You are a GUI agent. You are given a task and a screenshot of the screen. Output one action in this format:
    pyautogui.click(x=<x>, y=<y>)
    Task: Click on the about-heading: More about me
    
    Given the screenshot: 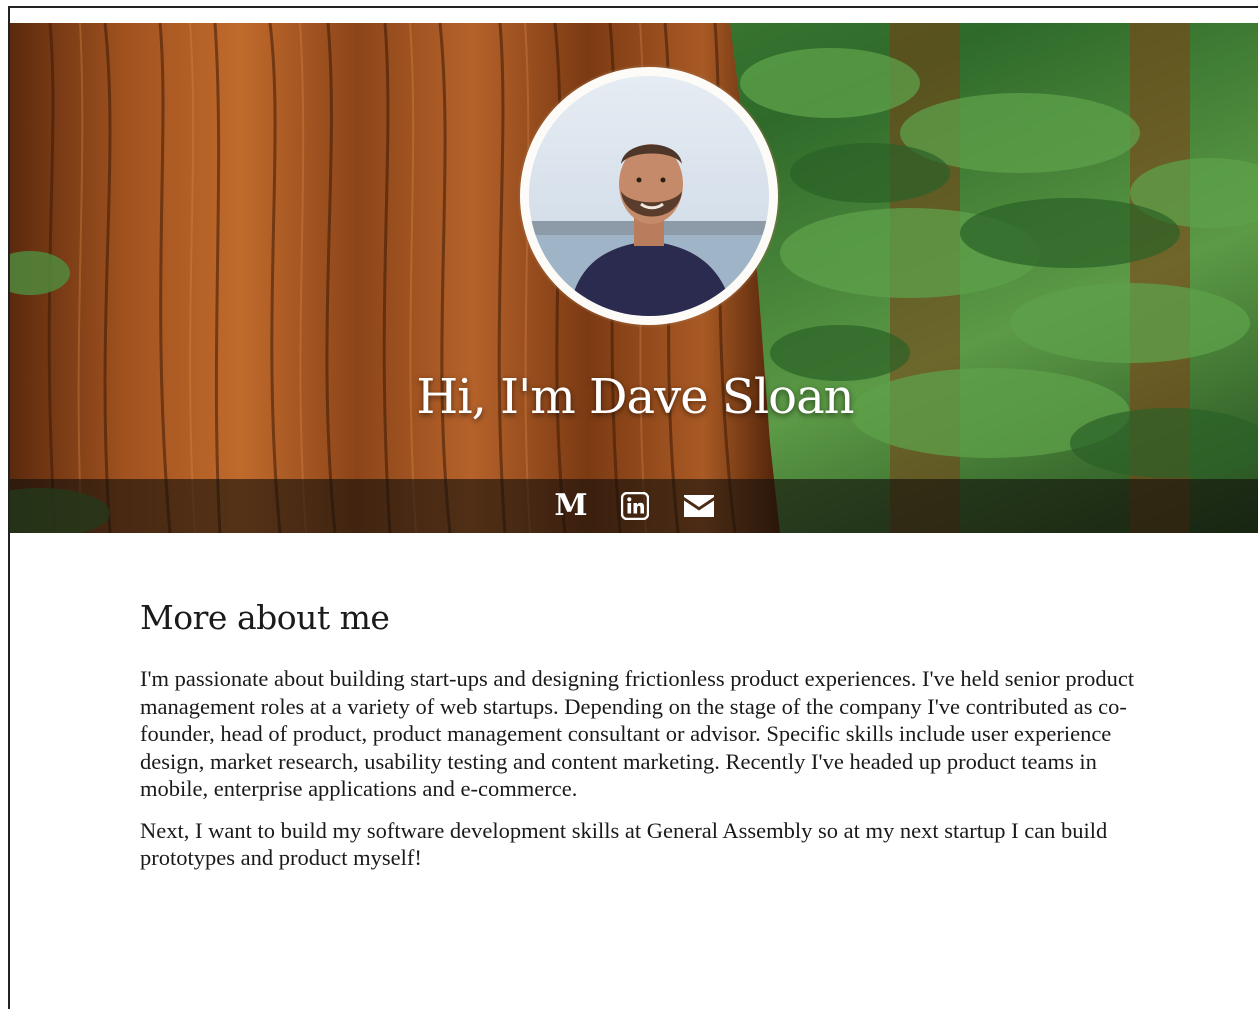 What is the action you would take?
    pyautogui.click(x=265, y=617)
    